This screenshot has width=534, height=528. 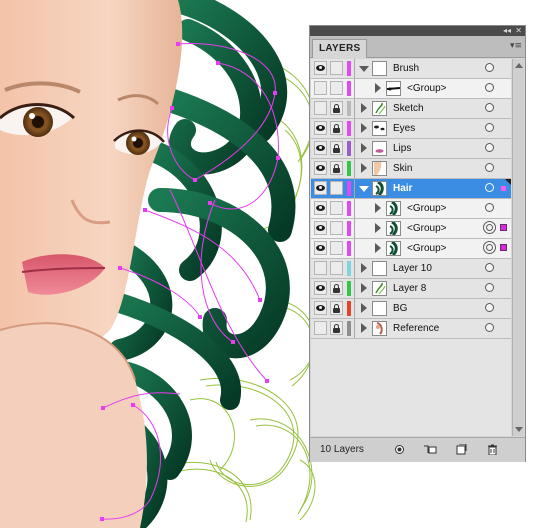 What do you see at coordinates (492, 449) in the screenshot?
I see `delete-layer-icon` at bounding box center [492, 449].